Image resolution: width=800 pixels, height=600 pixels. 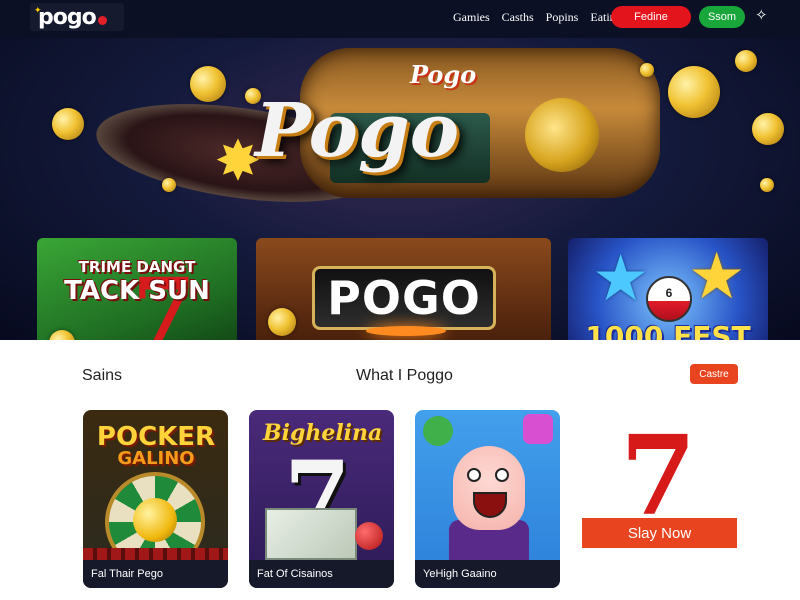 I want to click on pogo-sign: POGO, so click(x=404, y=298).